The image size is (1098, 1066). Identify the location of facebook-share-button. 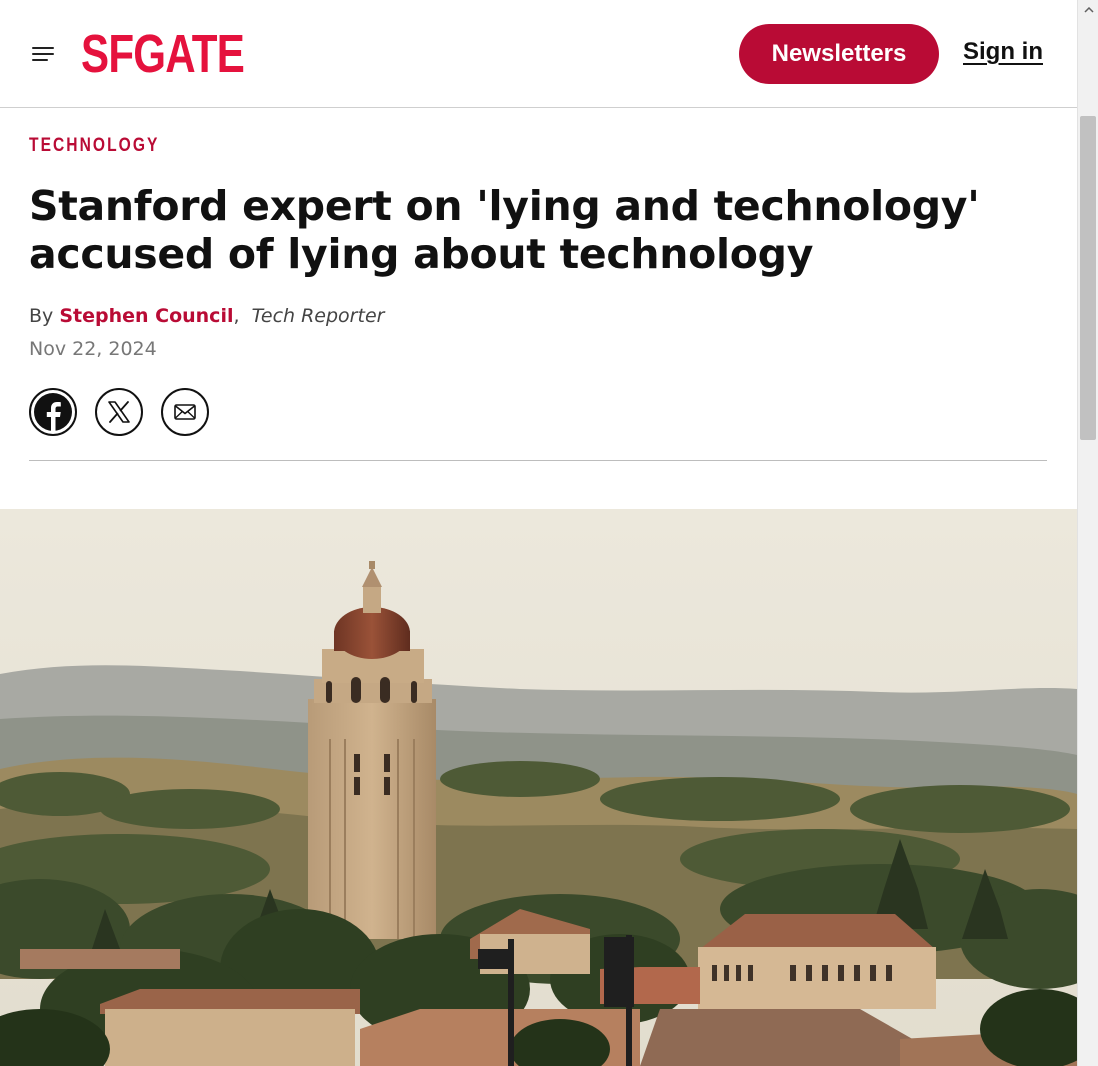
(53, 412).